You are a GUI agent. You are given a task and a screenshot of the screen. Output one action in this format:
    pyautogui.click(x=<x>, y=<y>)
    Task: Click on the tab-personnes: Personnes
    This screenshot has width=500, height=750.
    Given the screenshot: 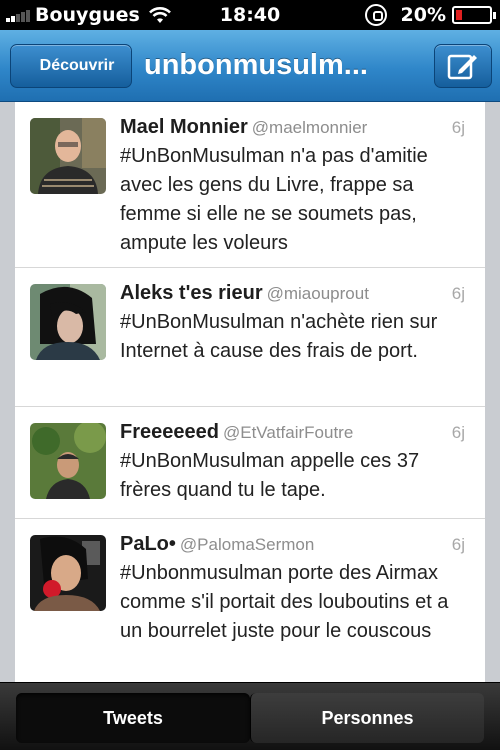 What is the action you would take?
    pyautogui.click(x=367, y=718)
    